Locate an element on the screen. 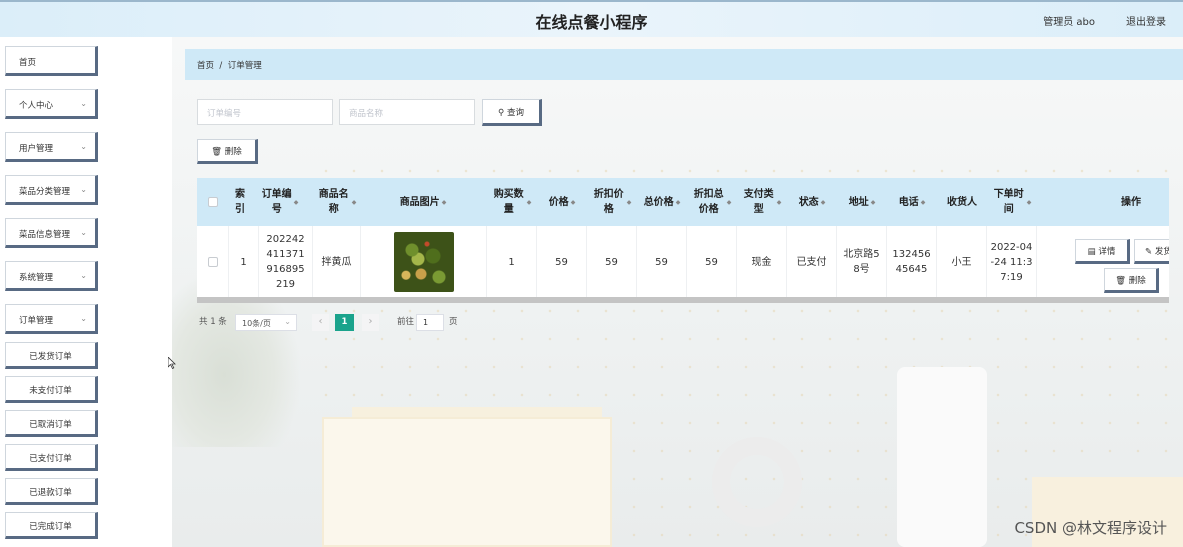 The image size is (1183, 547). sidebar-item-dish-info: 菜品信息管理 ⌄ is located at coordinates (51, 233).